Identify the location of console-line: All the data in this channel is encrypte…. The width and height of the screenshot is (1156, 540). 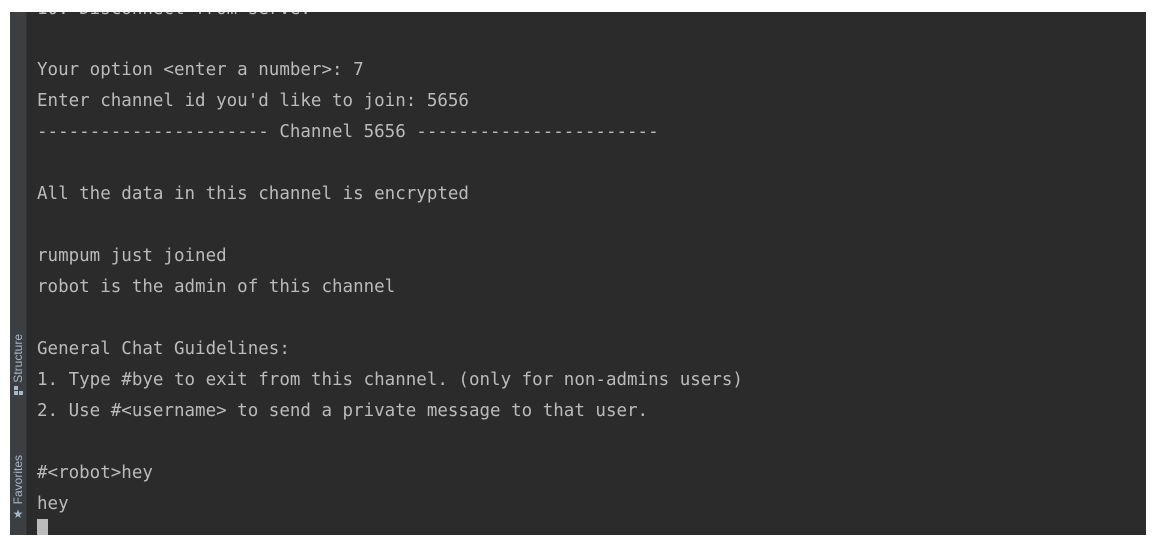
(253, 194).